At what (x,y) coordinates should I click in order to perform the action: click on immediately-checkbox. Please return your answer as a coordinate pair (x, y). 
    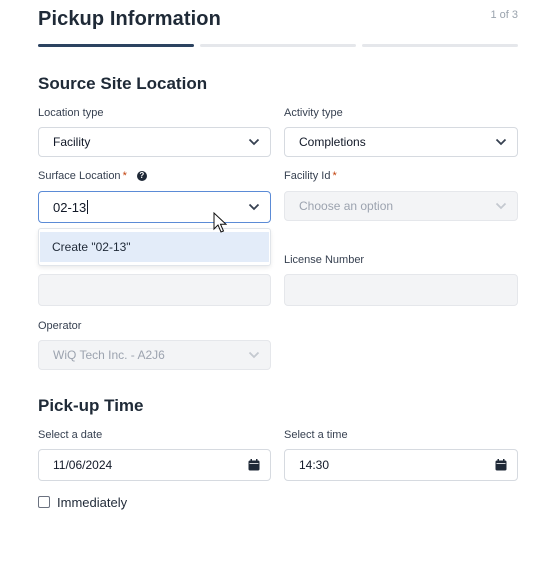
    Looking at the image, I should click on (44, 502).